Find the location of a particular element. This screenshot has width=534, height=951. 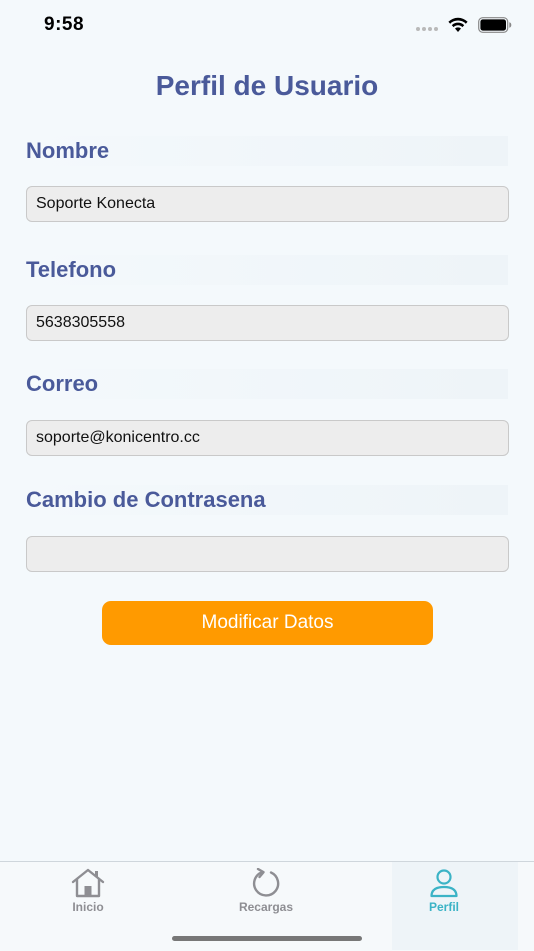

phone-label: Telefono is located at coordinates (267, 270).